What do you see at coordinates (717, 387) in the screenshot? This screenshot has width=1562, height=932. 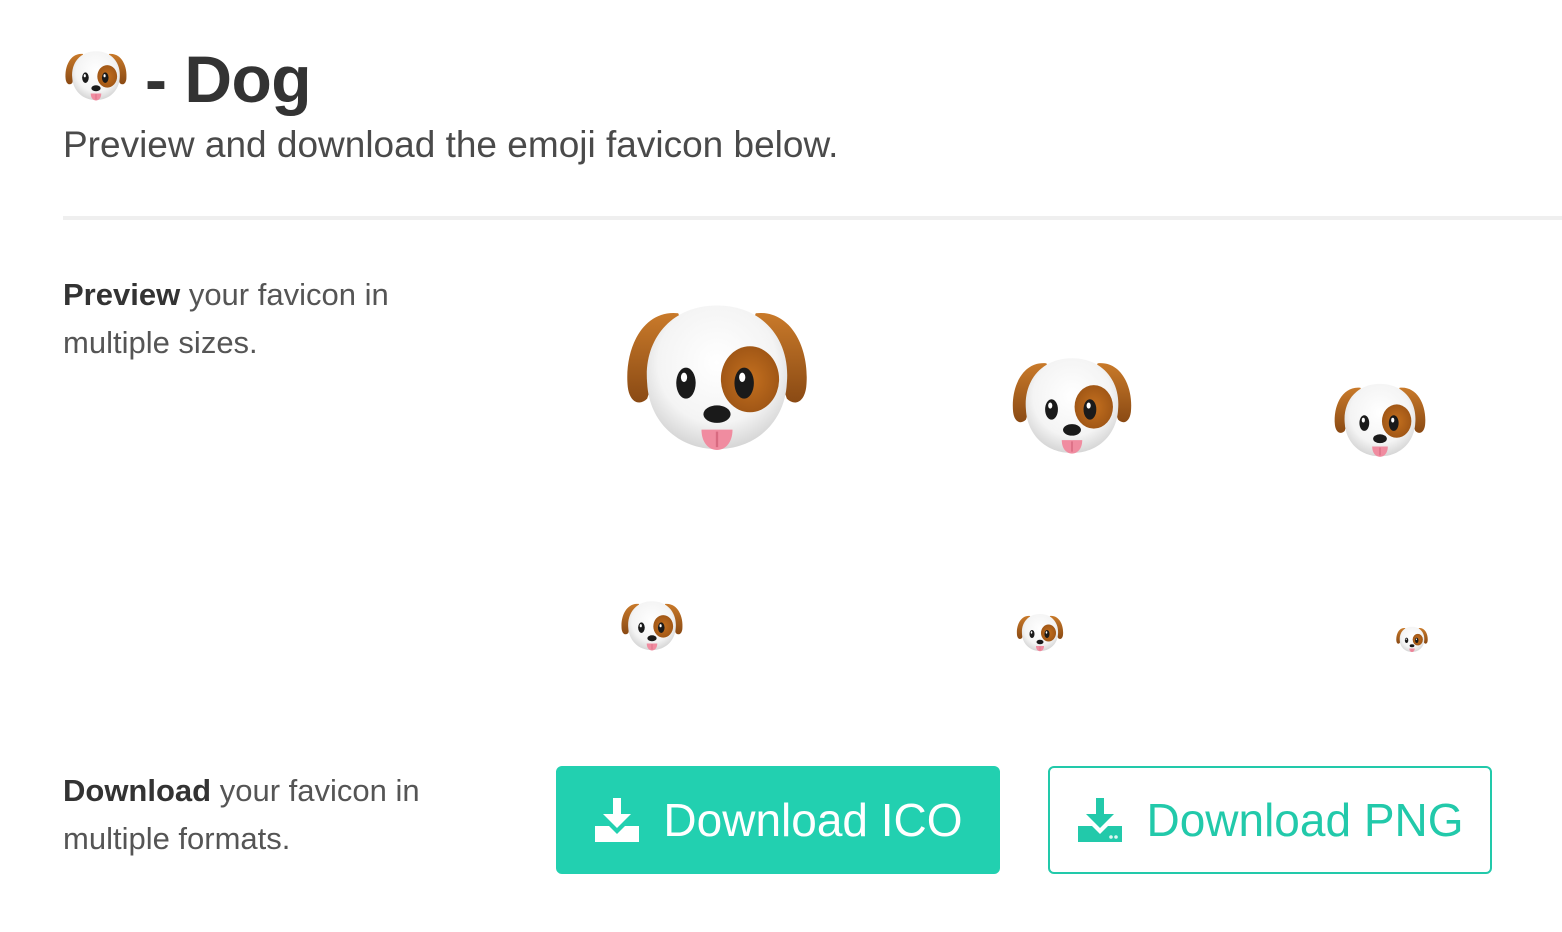 I see `favicon-preview-large-icon` at bounding box center [717, 387].